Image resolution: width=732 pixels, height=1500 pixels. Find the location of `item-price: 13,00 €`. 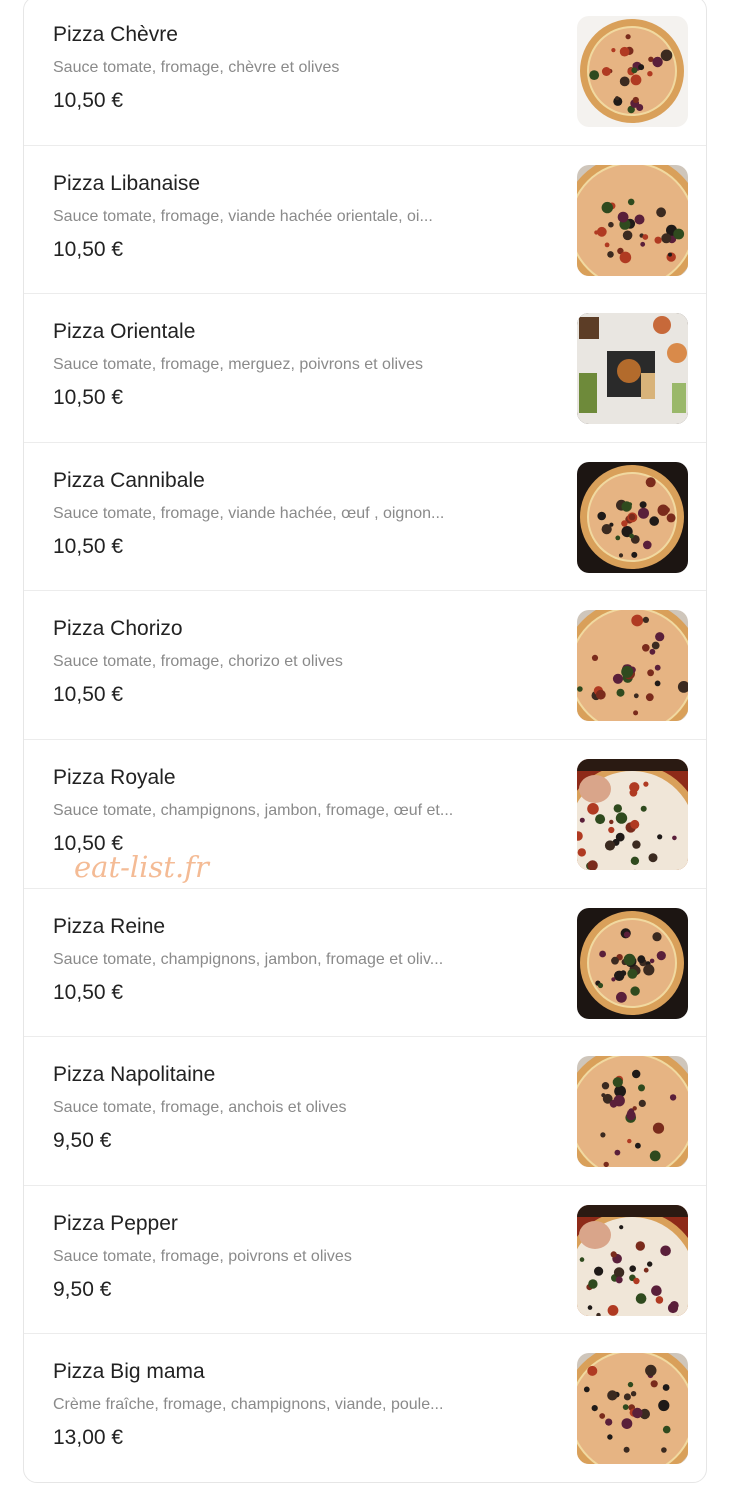

item-price: 13,00 € is located at coordinates (88, 1438).